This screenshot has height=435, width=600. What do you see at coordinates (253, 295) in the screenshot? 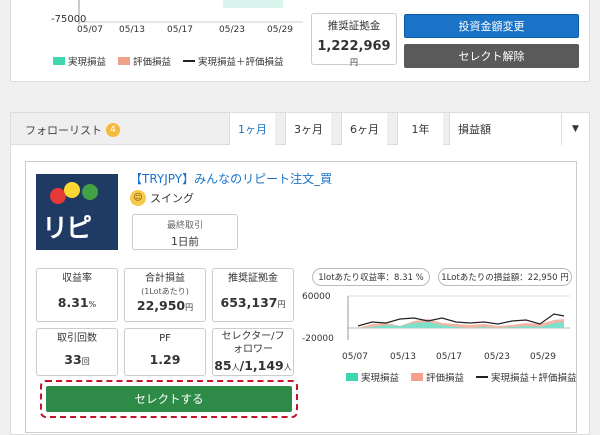
I see `recommended-margin-box: 推奨証拠金 653,137円` at bounding box center [253, 295].